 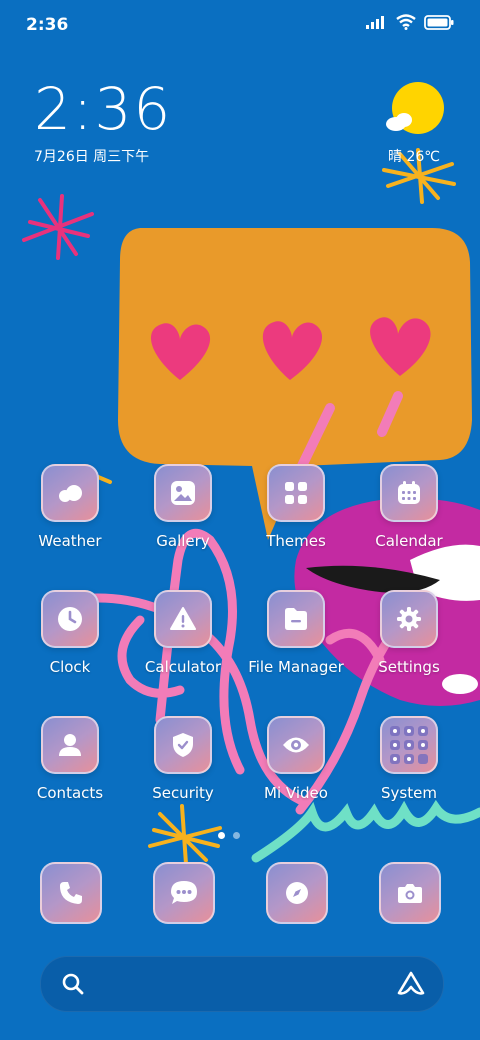 I want to click on settings-app-icon, so click(x=409, y=619).